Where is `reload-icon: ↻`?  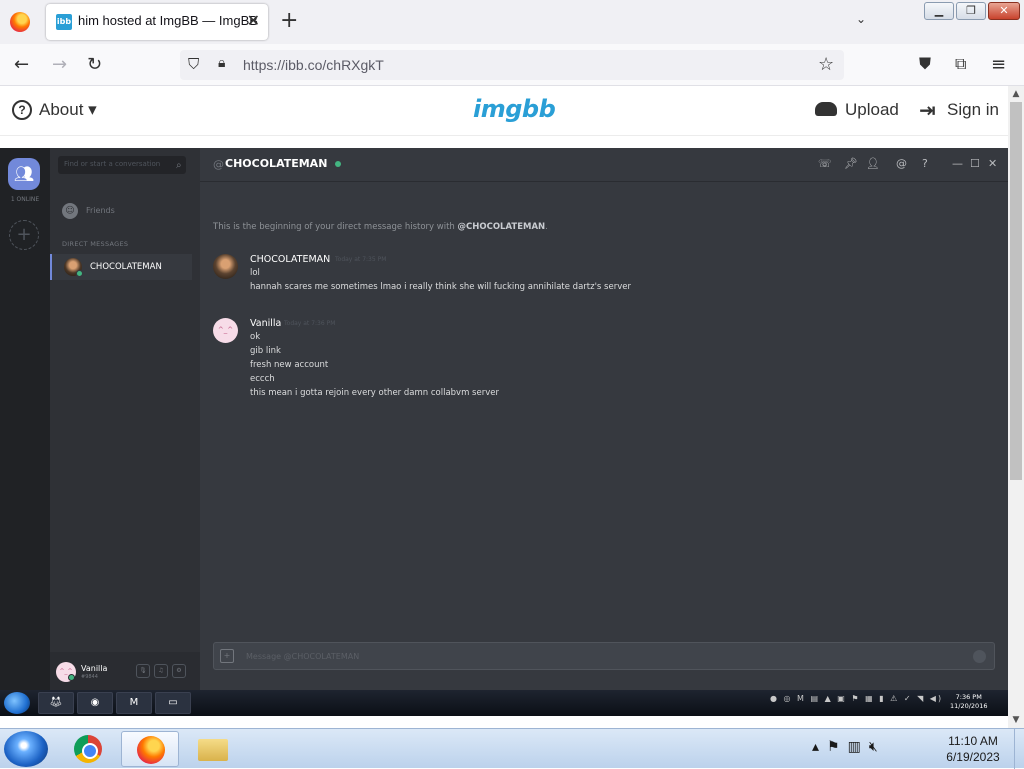 reload-icon: ↻ is located at coordinates (94, 64).